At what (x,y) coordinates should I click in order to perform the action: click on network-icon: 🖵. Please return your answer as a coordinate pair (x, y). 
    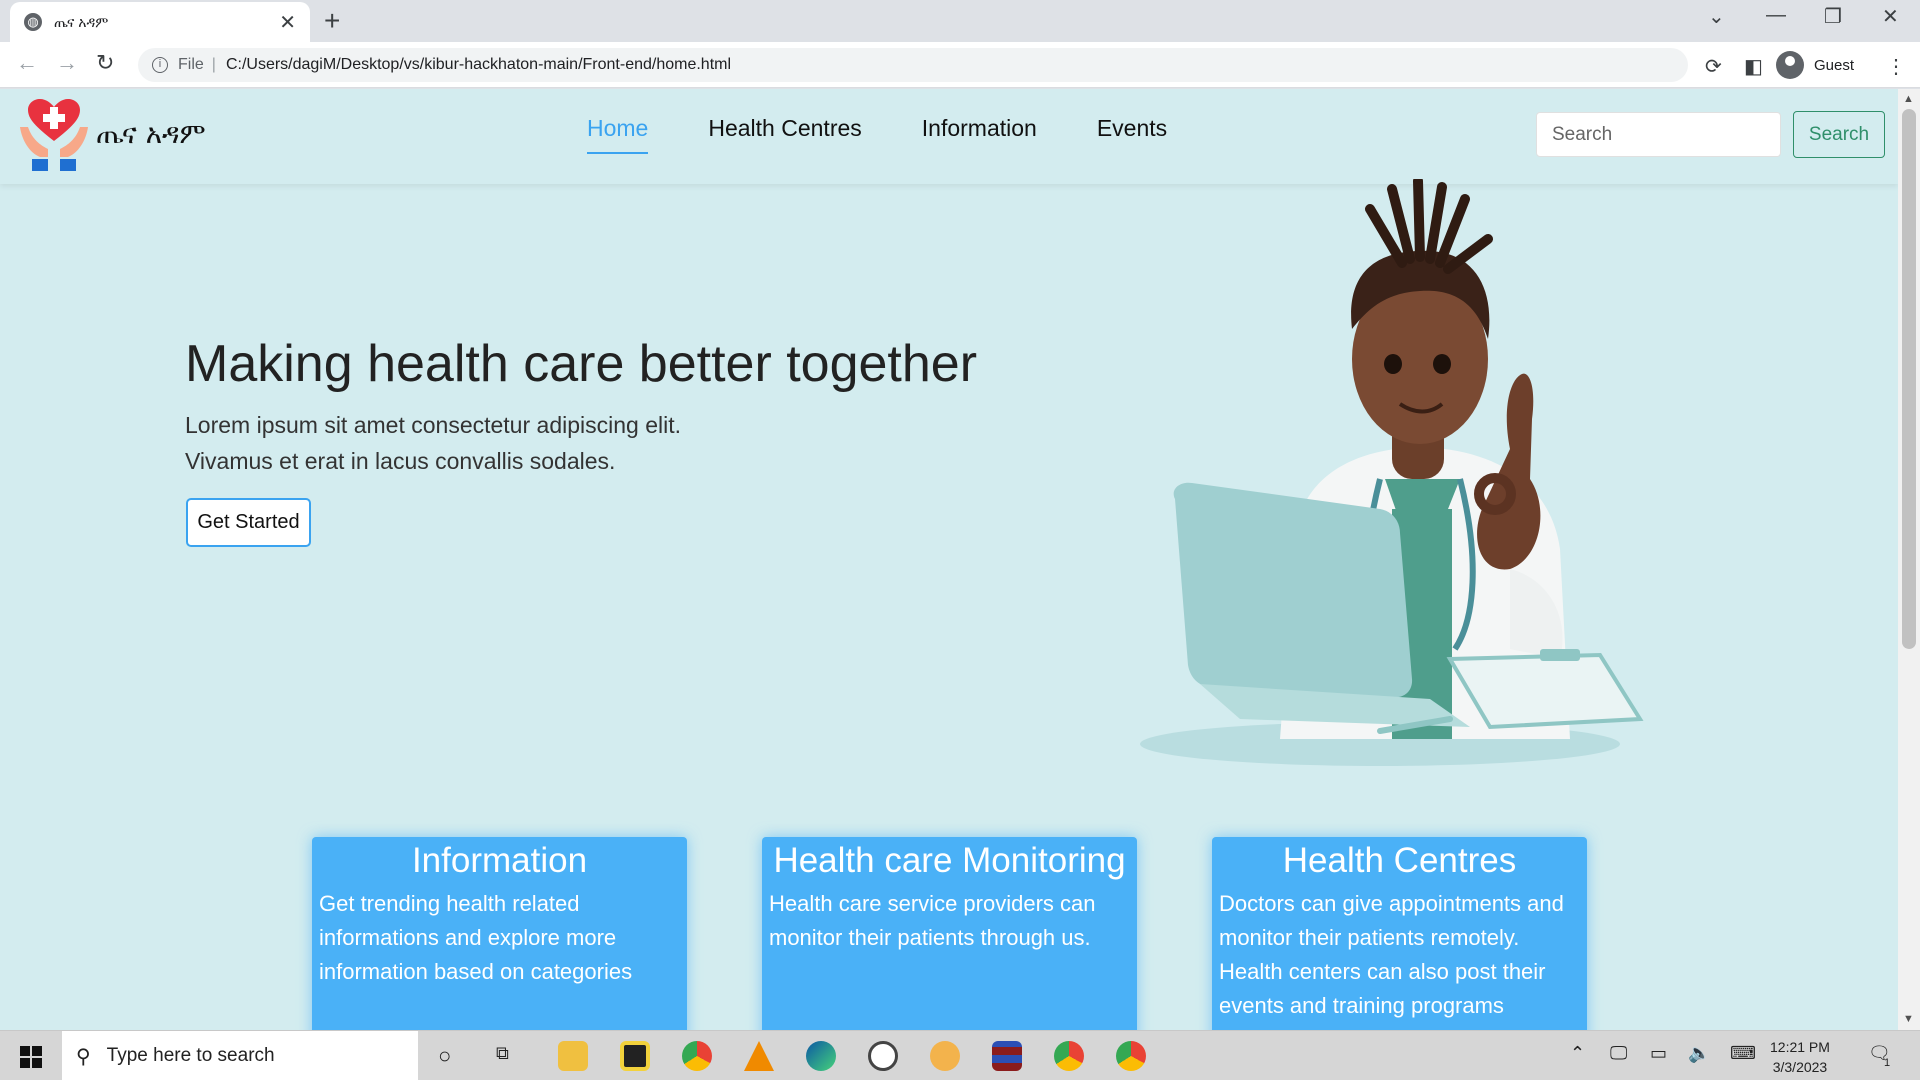
    Looking at the image, I should click on (1618, 1053).